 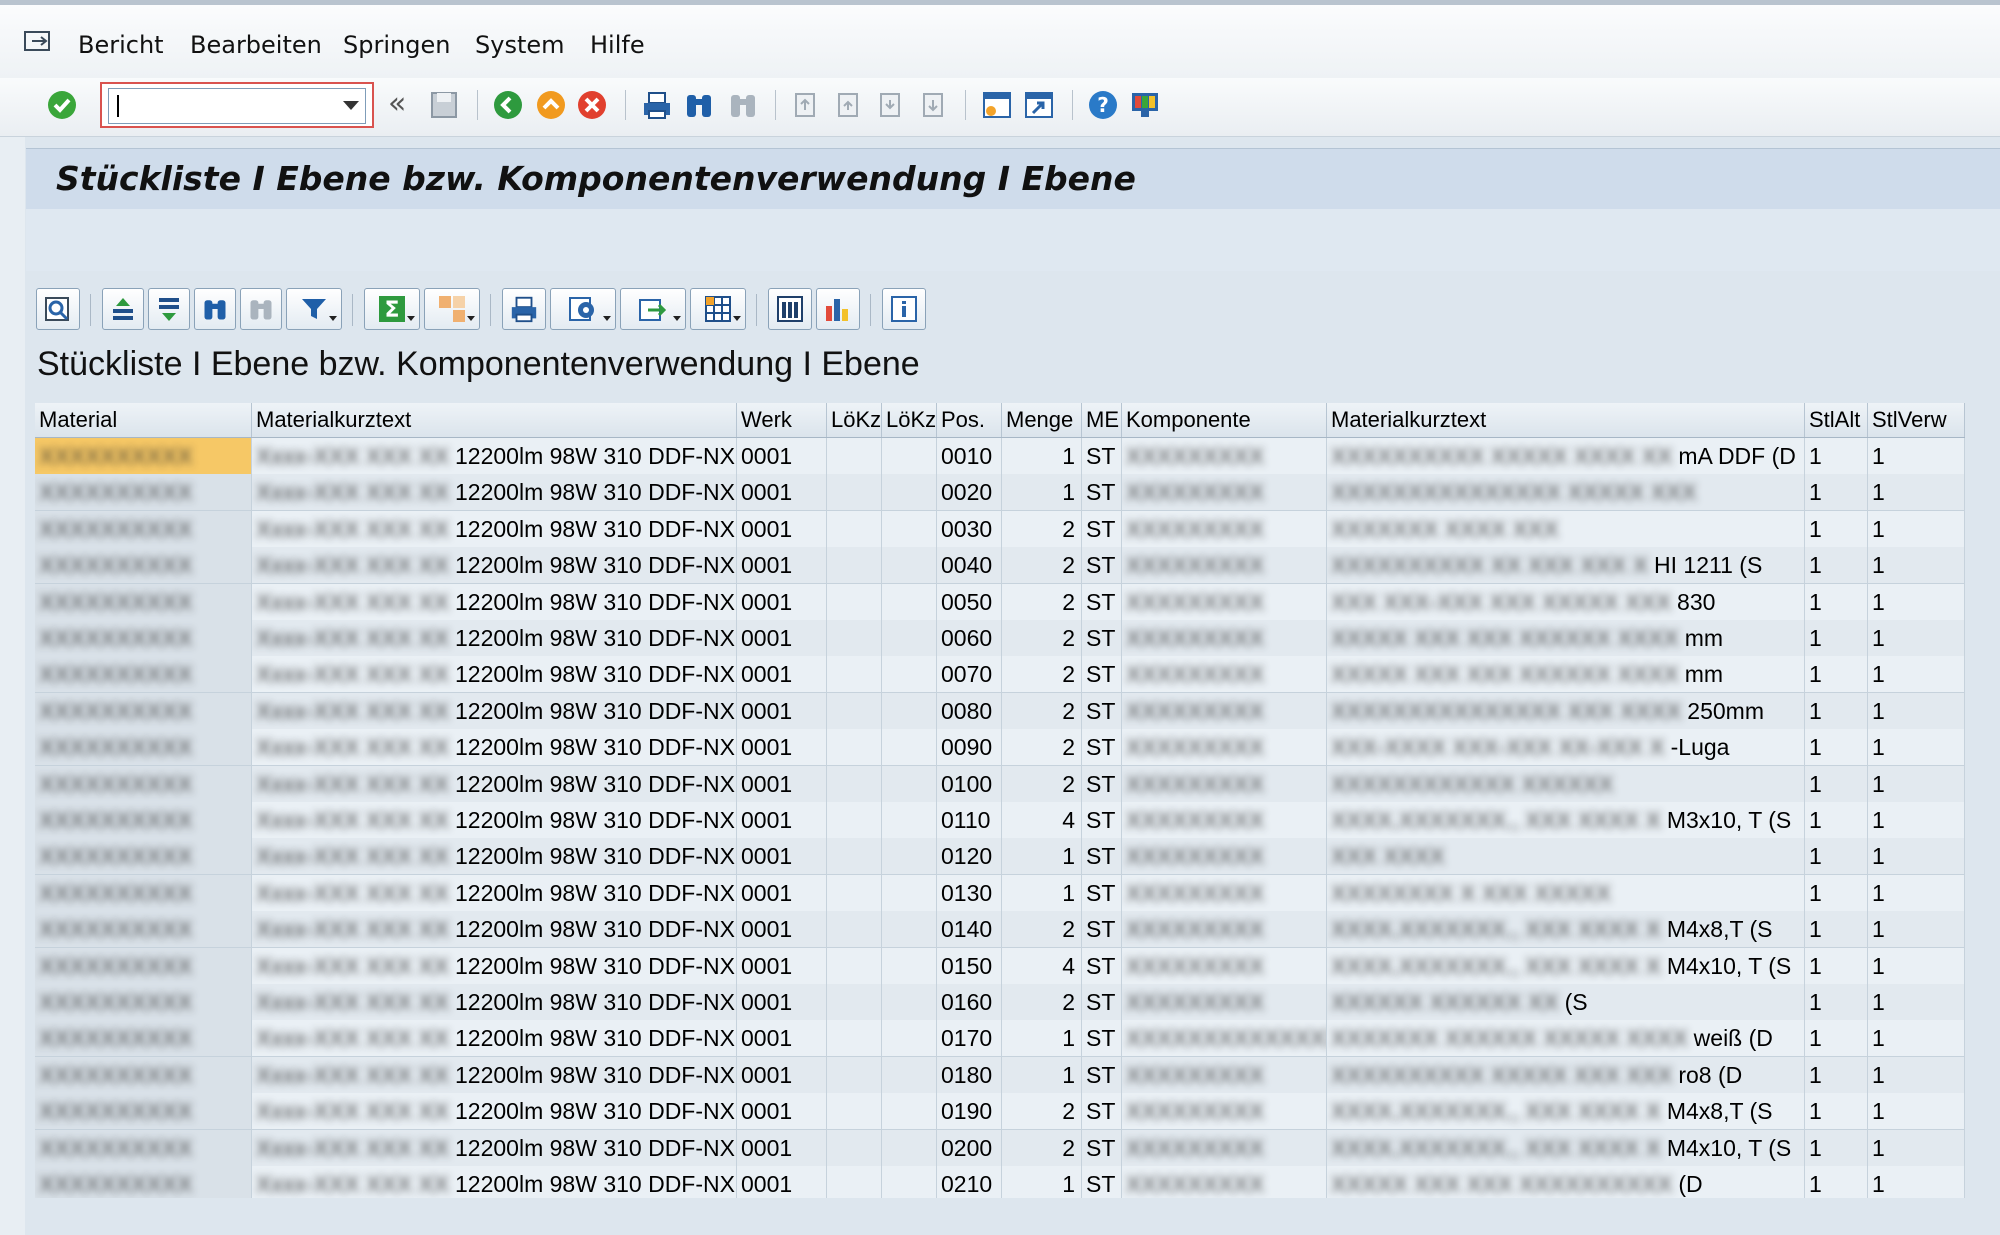 What do you see at coordinates (969, 820) in the screenshot?
I see `cell-pos: 0110` at bounding box center [969, 820].